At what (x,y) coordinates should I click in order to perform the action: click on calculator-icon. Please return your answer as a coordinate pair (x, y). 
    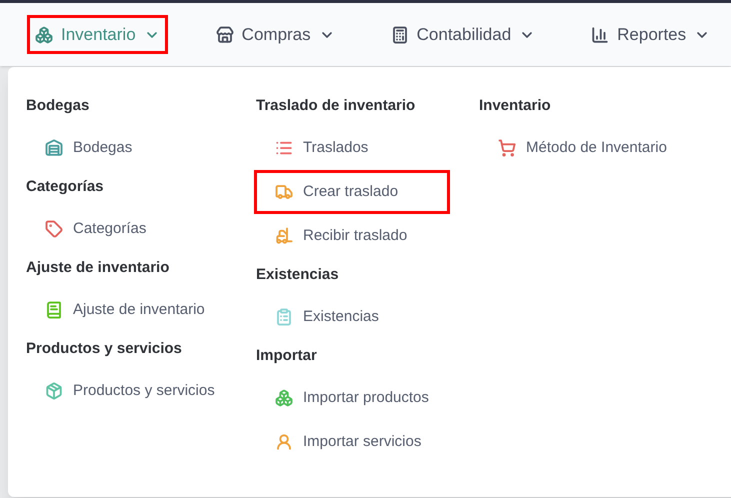
    Looking at the image, I should click on (399, 35).